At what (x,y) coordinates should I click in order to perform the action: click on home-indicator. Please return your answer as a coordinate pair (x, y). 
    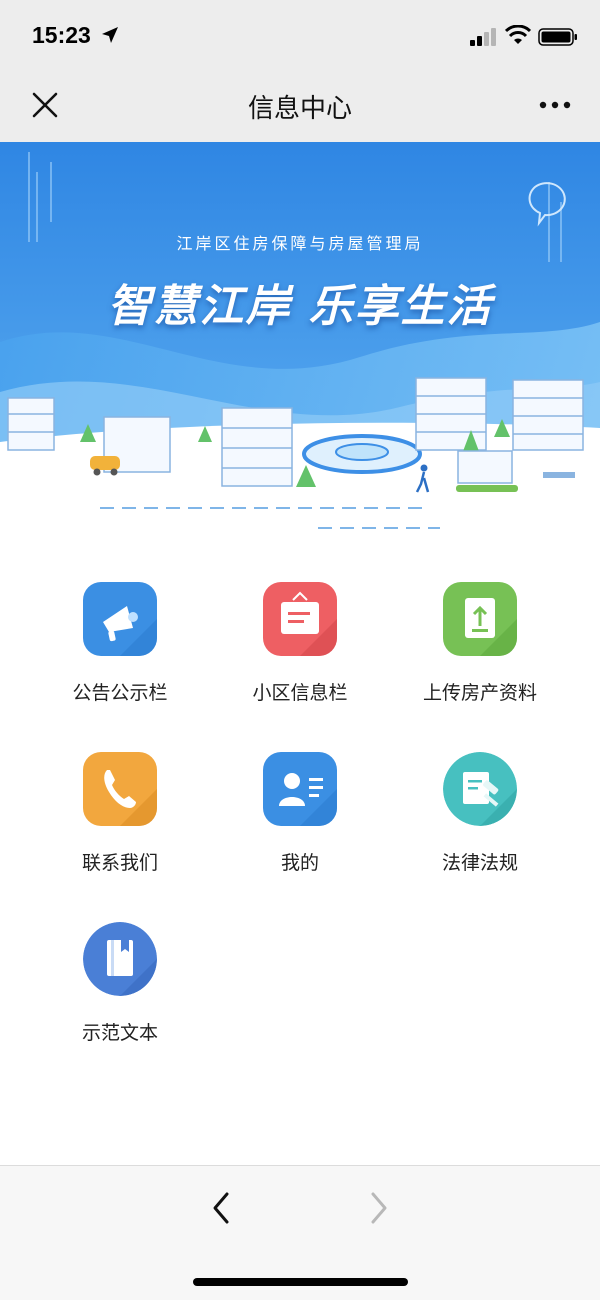
    Looking at the image, I should click on (300, 1282).